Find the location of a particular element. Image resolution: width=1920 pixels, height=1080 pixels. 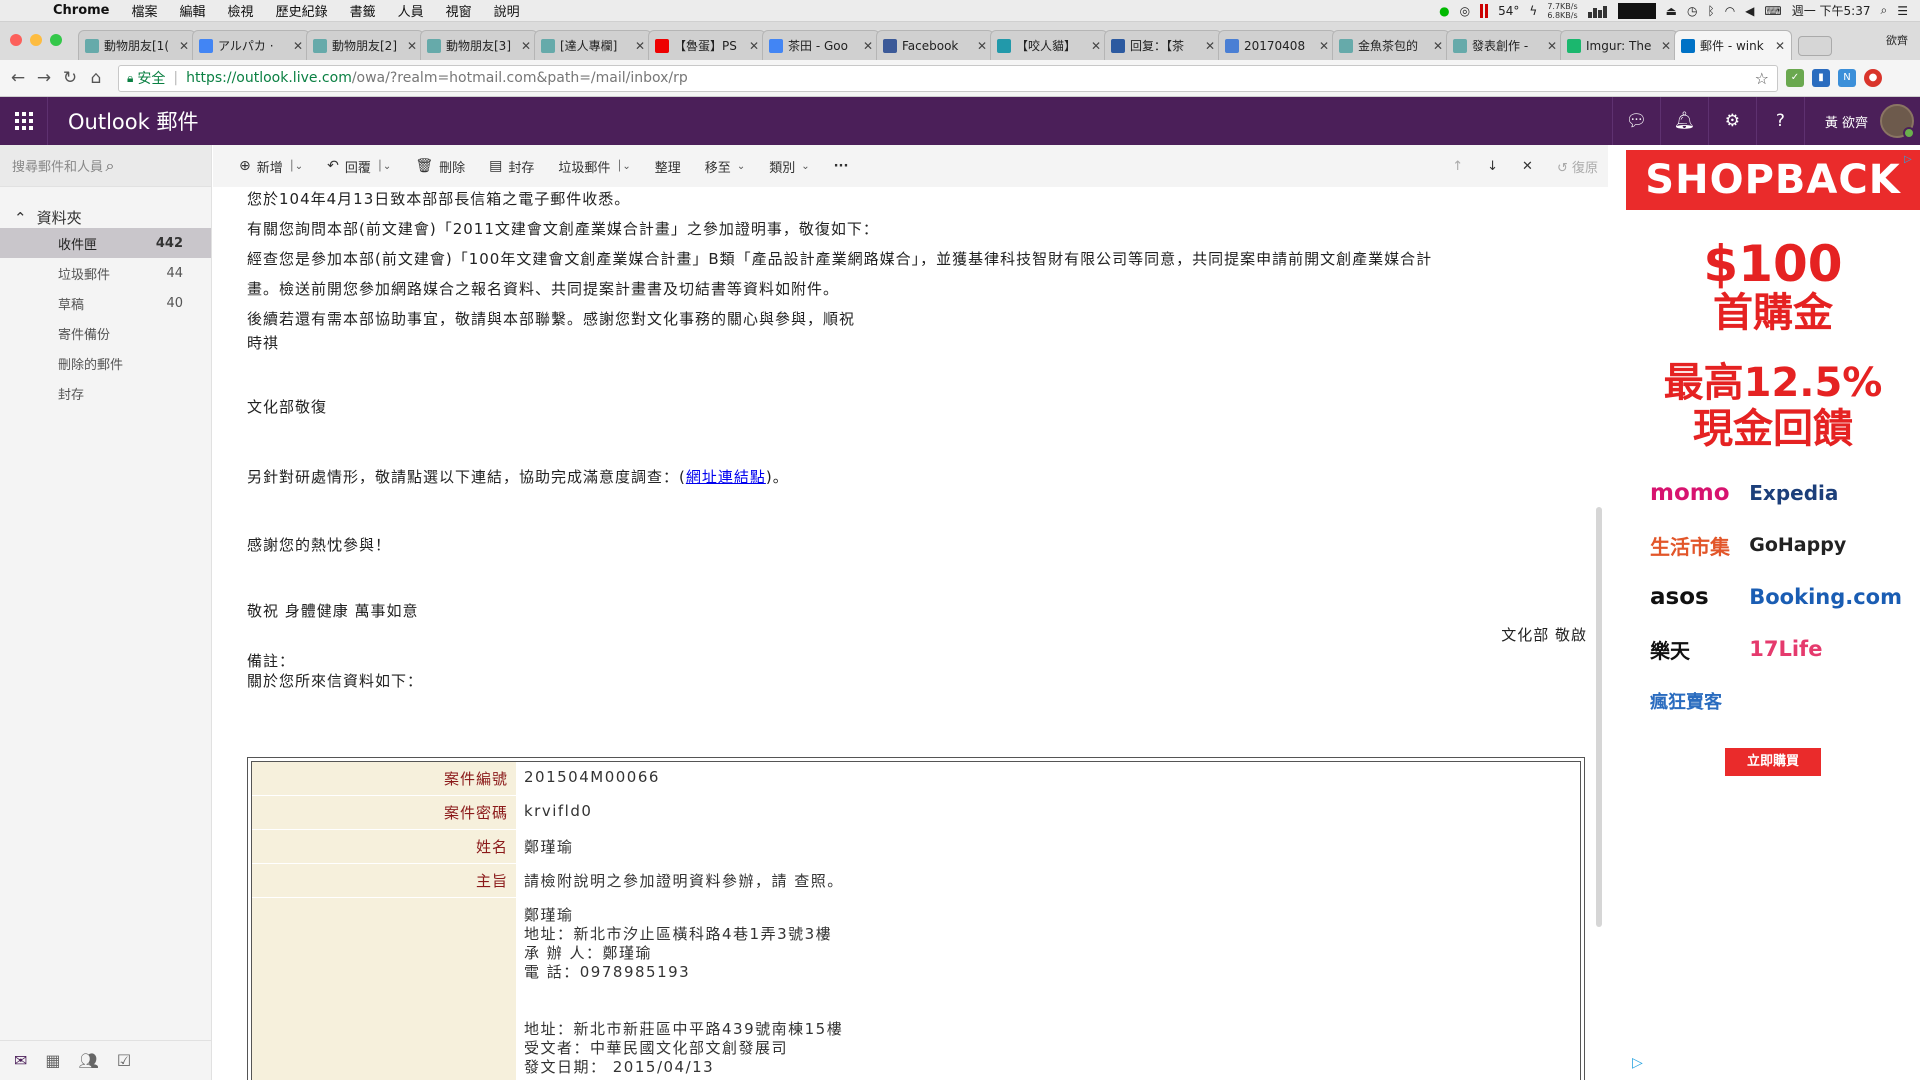

search-input: 搜尋郵件和人員 is located at coordinates (59, 165).